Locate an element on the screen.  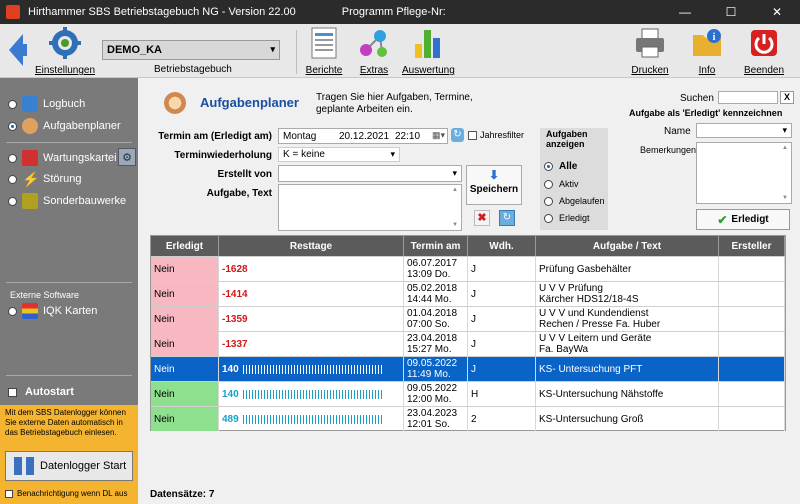
autostart-label: Autostart is located at coordinates (49, 392).